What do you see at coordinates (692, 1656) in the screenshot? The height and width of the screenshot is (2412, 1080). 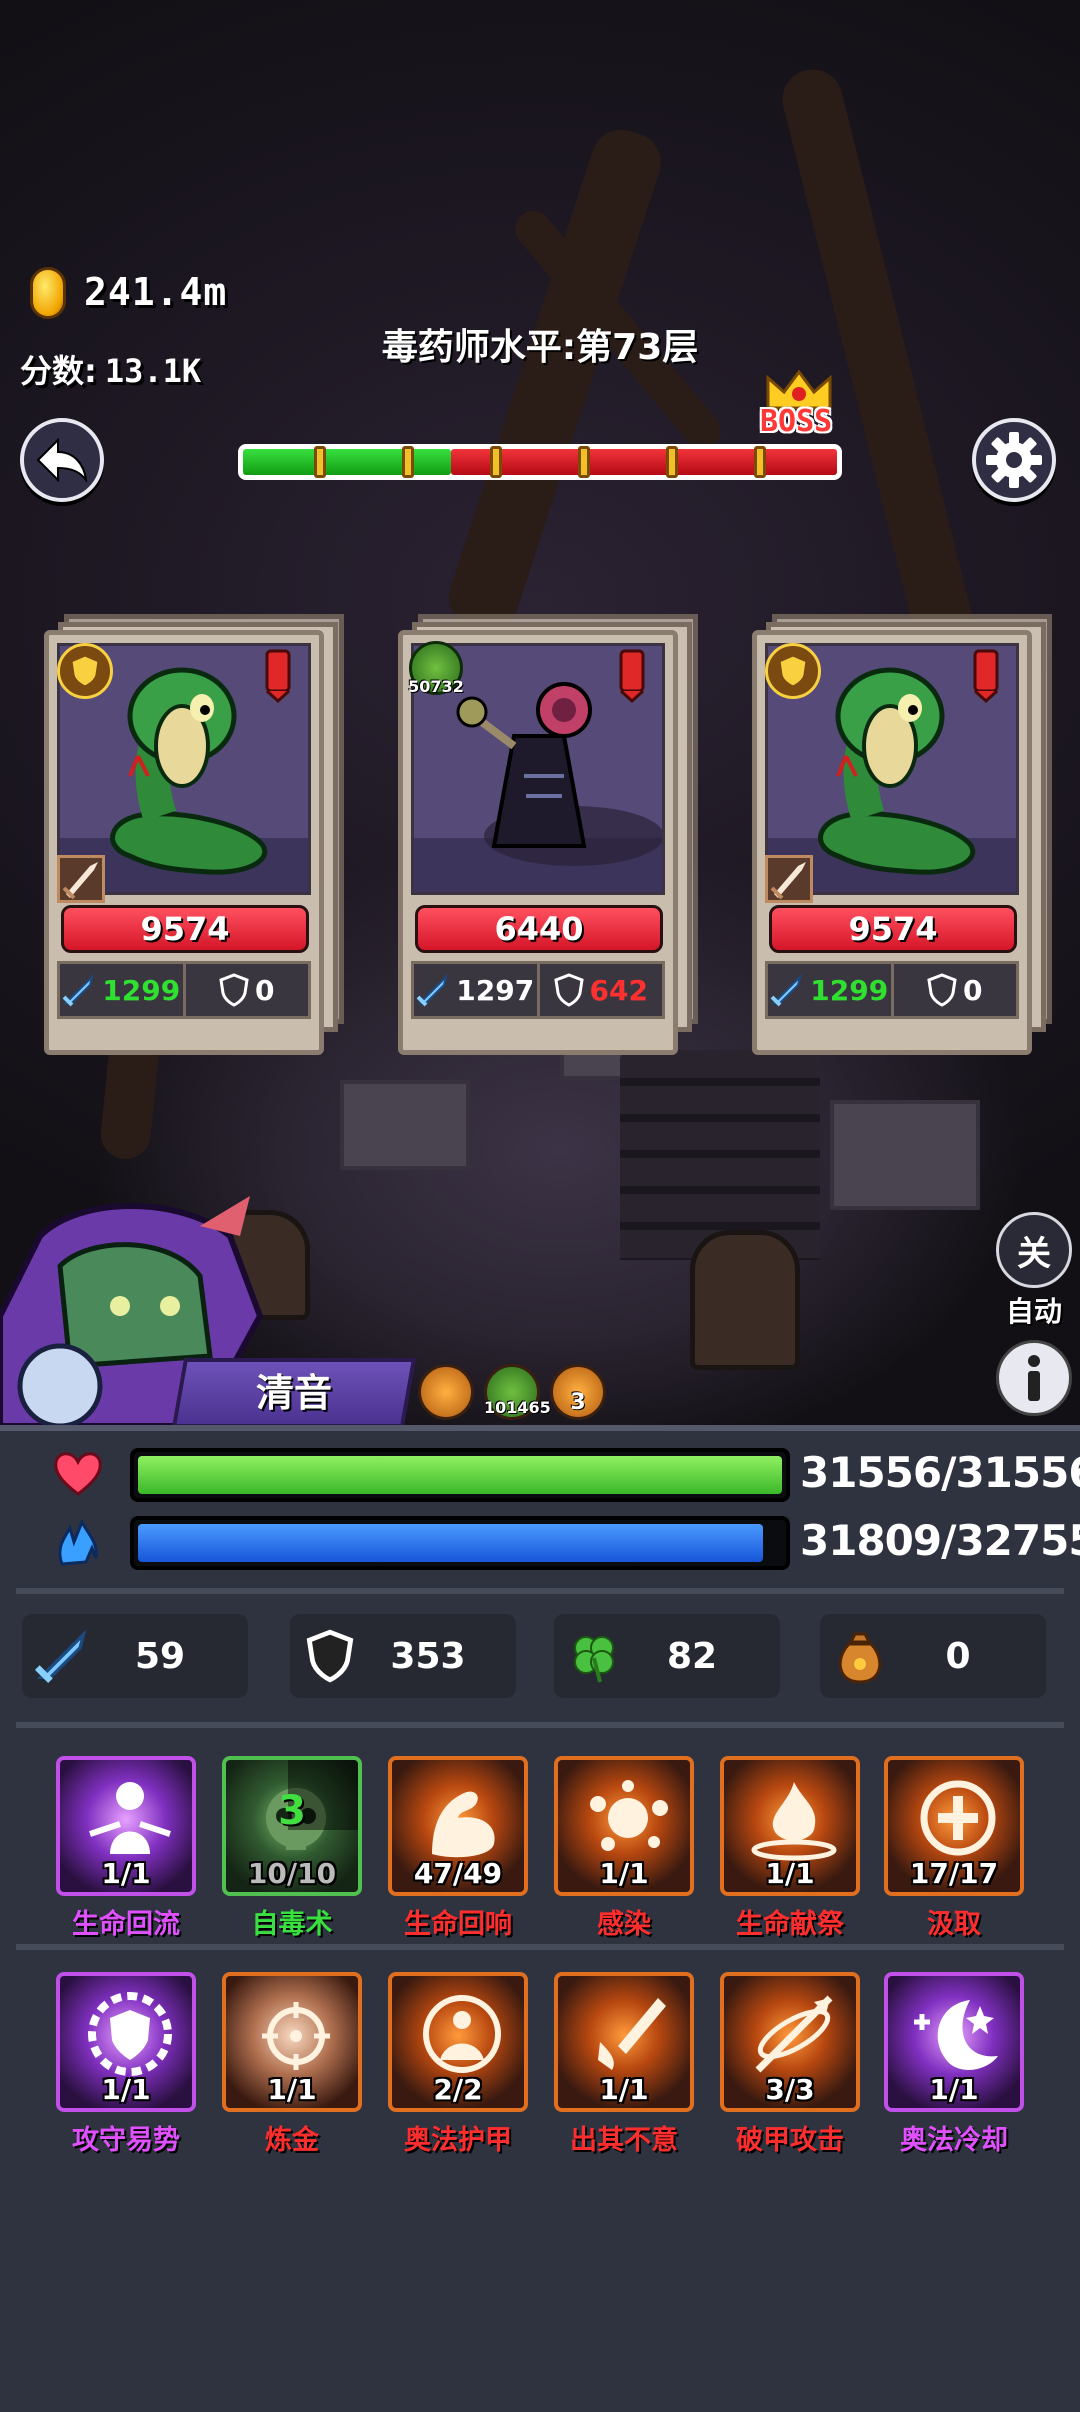 I see `luck-value: 82` at bounding box center [692, 1656].